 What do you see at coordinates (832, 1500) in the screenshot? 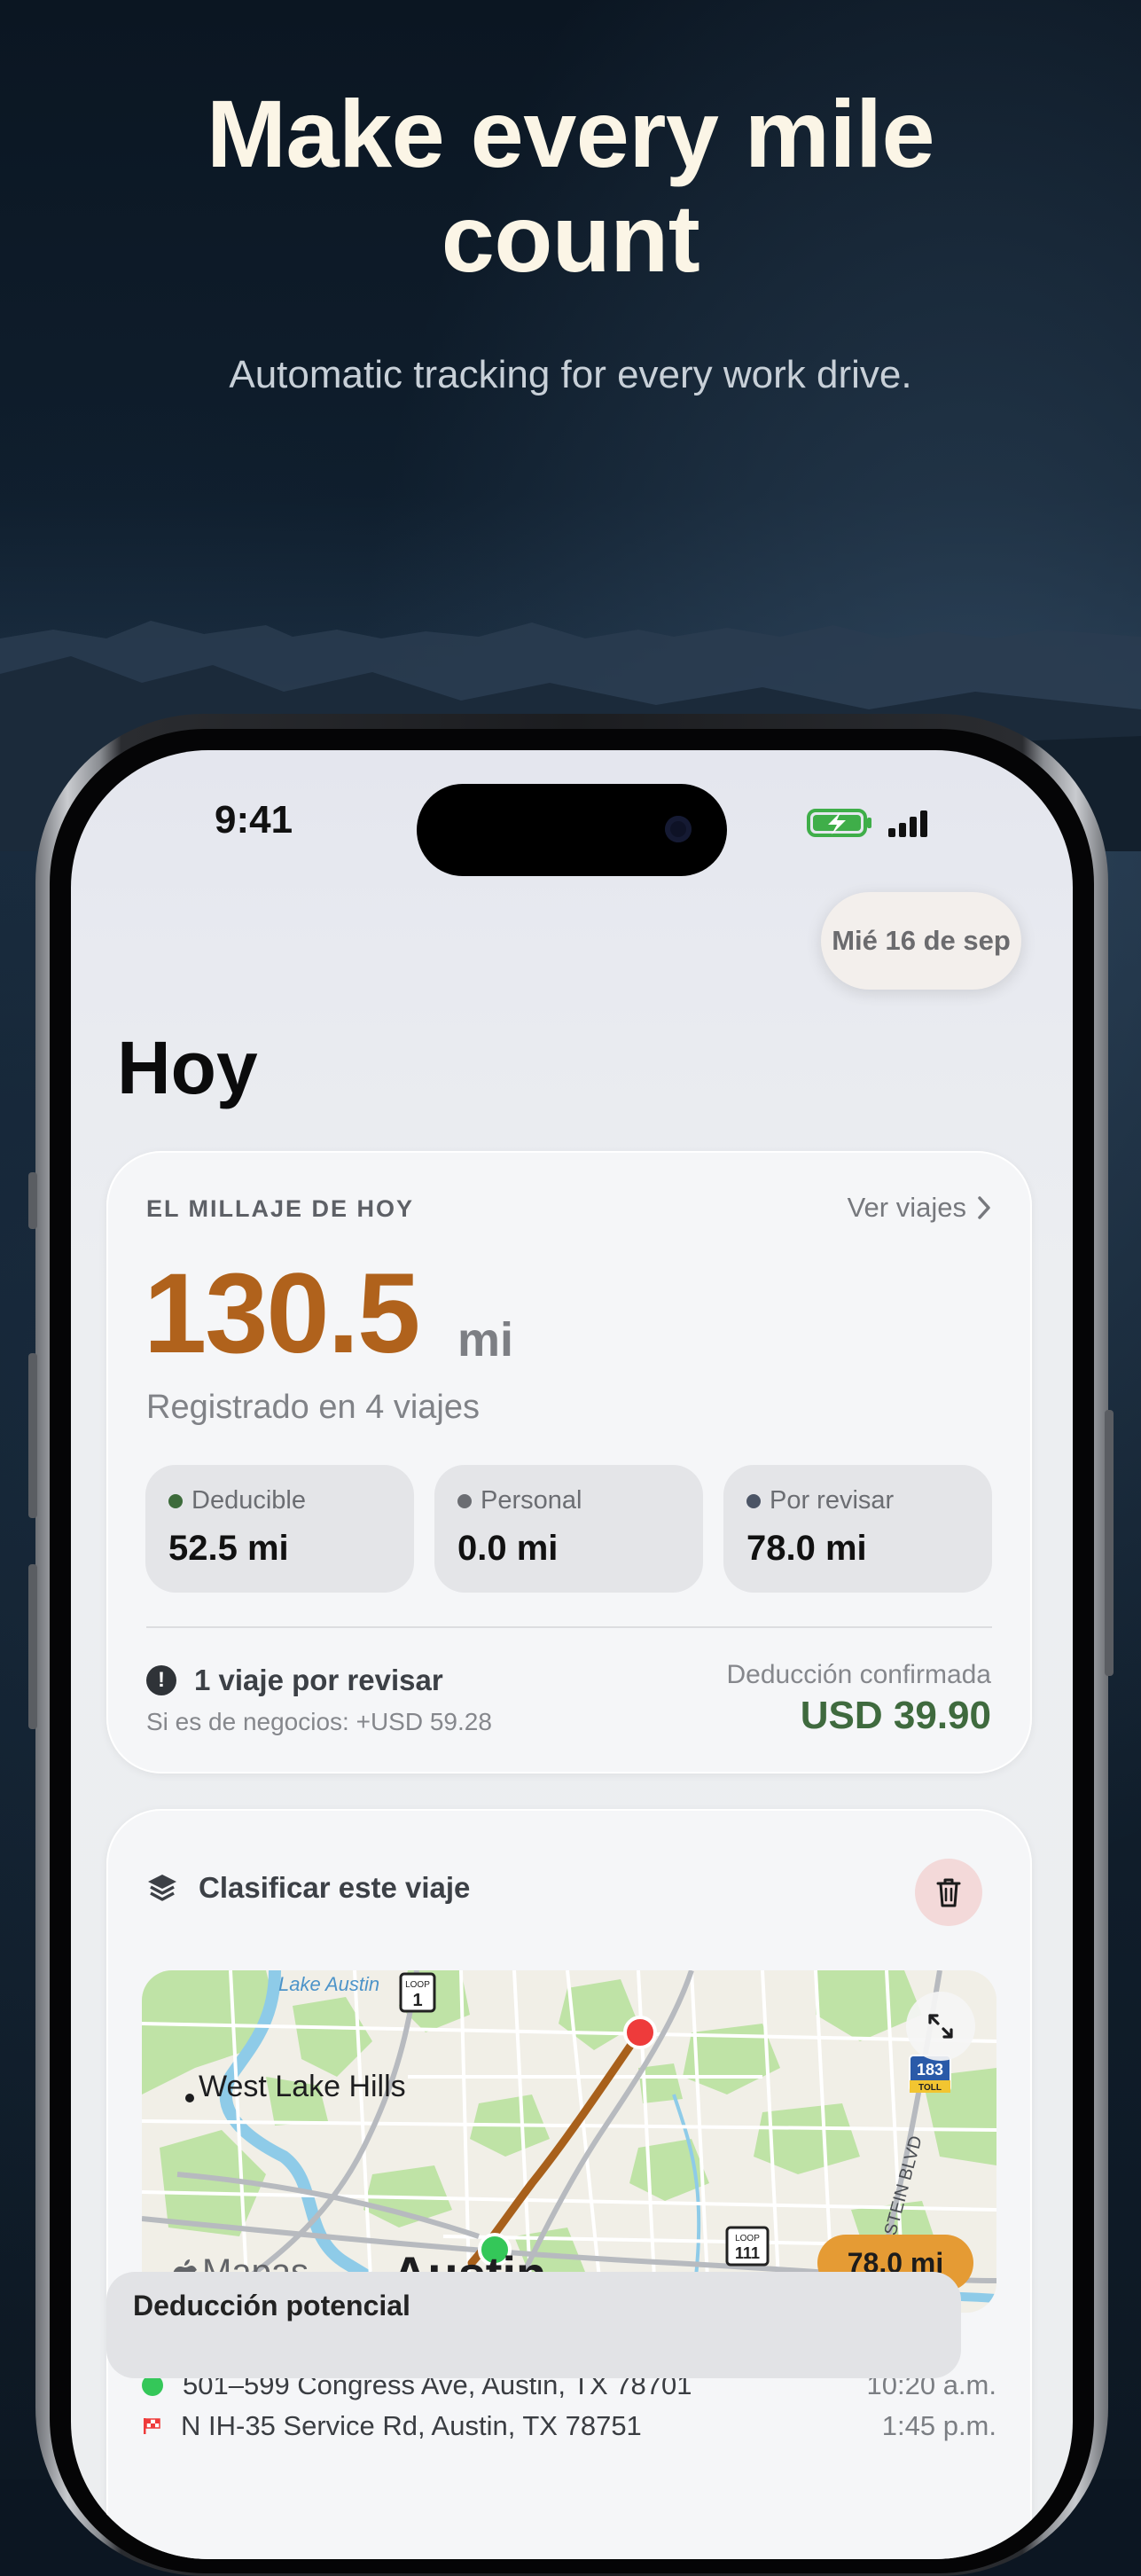
I see `stat-label: Por revisar` at bounding box center [832, 1500].